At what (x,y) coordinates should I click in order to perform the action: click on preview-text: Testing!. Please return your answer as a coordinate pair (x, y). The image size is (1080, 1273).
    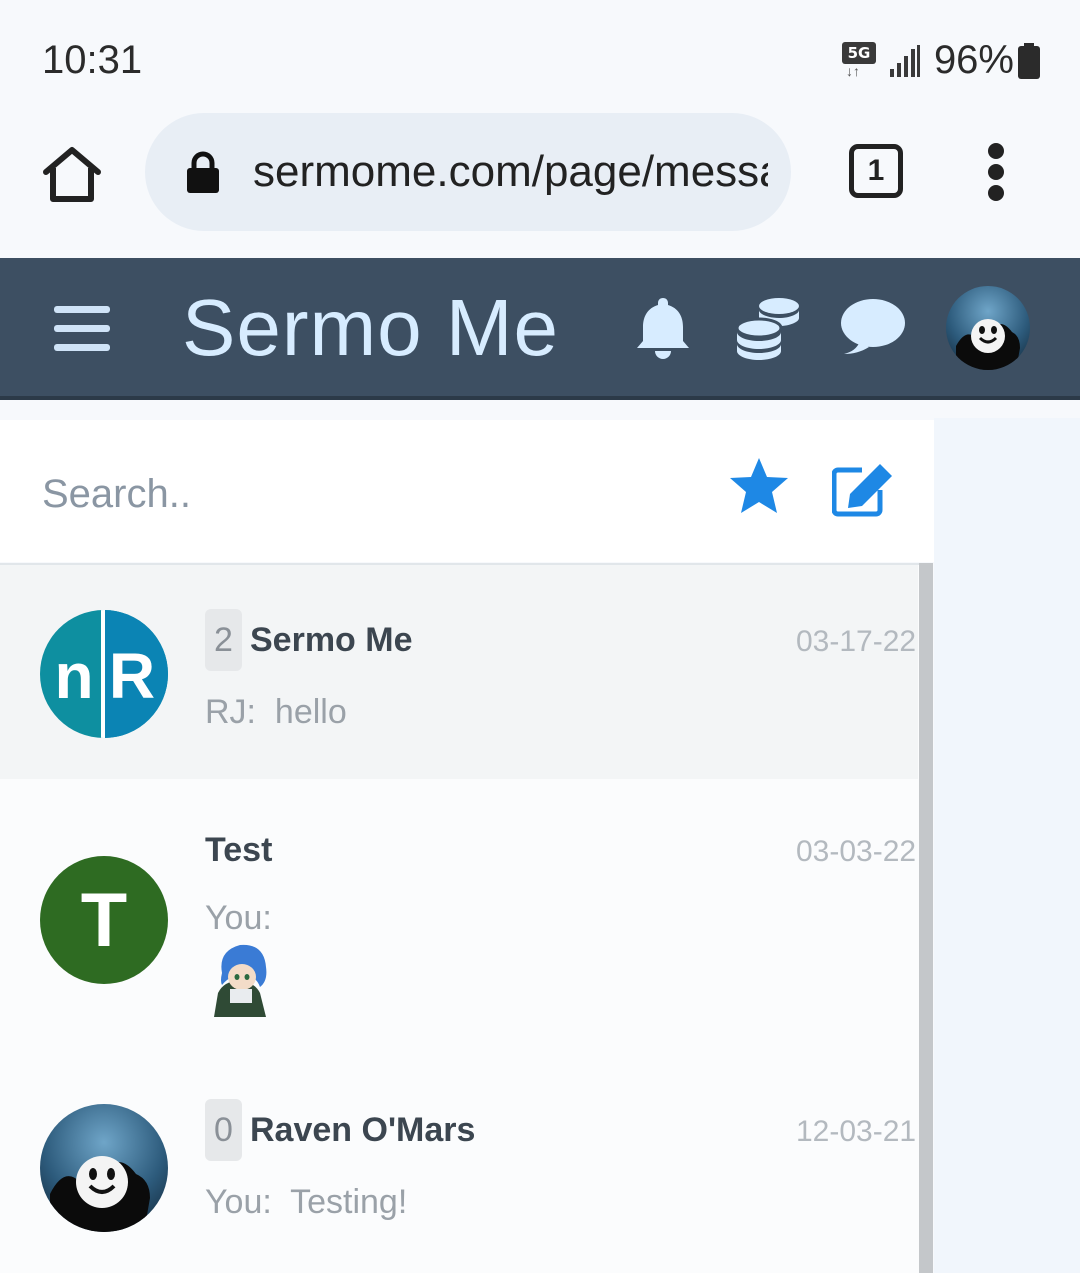
    Looking at the image, I should click on (349, 1202).